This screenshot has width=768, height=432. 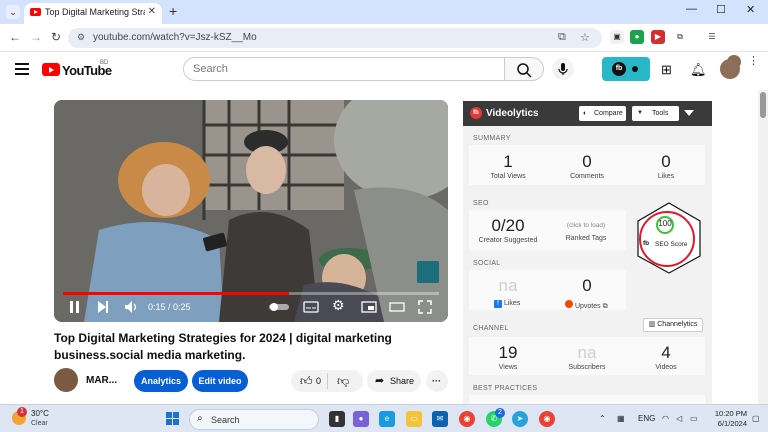 I want to click on minimize-icon: —, so click(x=691, y=9).